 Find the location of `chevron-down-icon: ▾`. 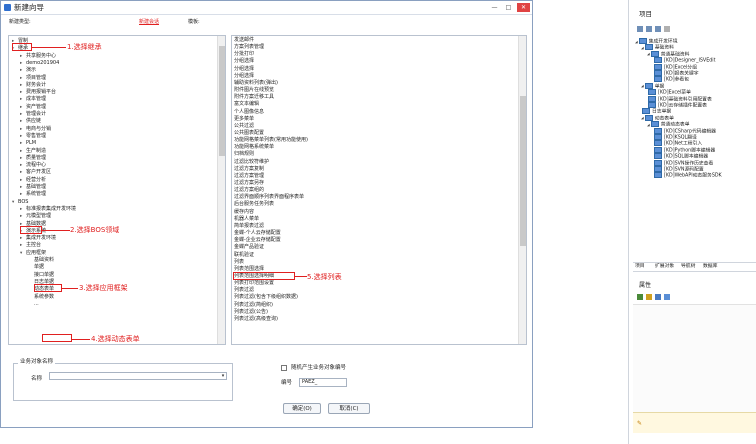

chevron-down-icon: ▾ is located at coordinates (223, 376).